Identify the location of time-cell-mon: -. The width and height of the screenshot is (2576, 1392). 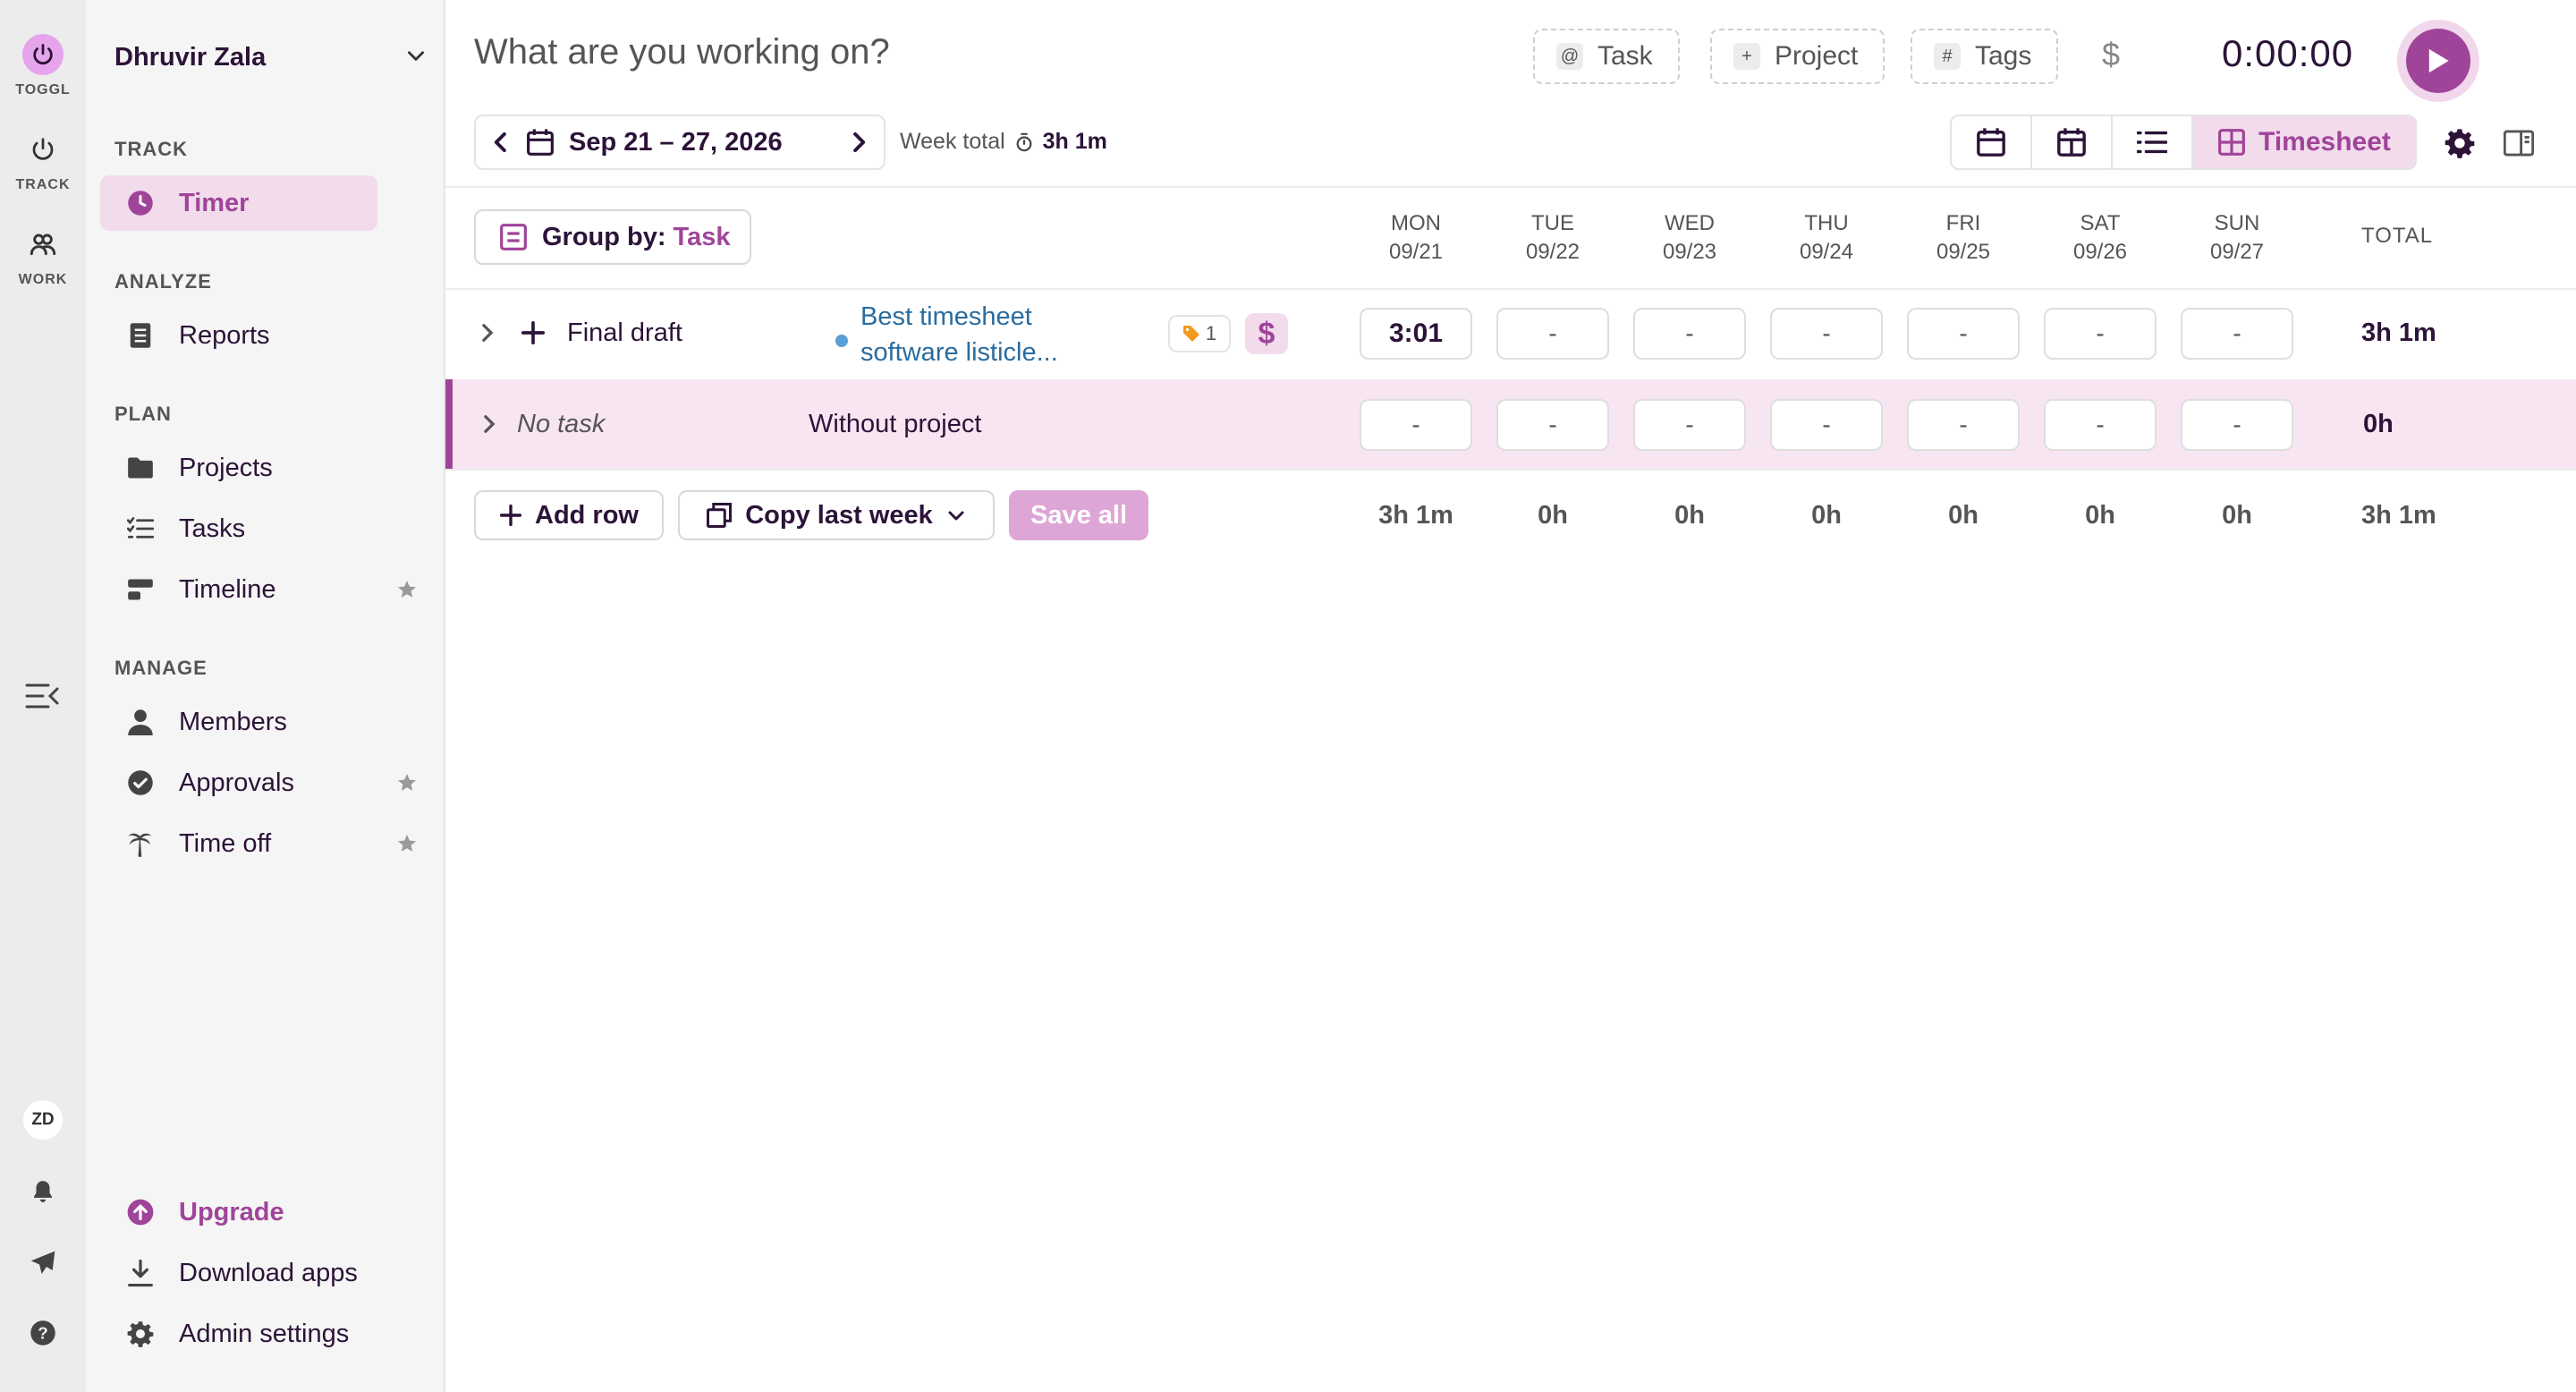
(1416, 425).